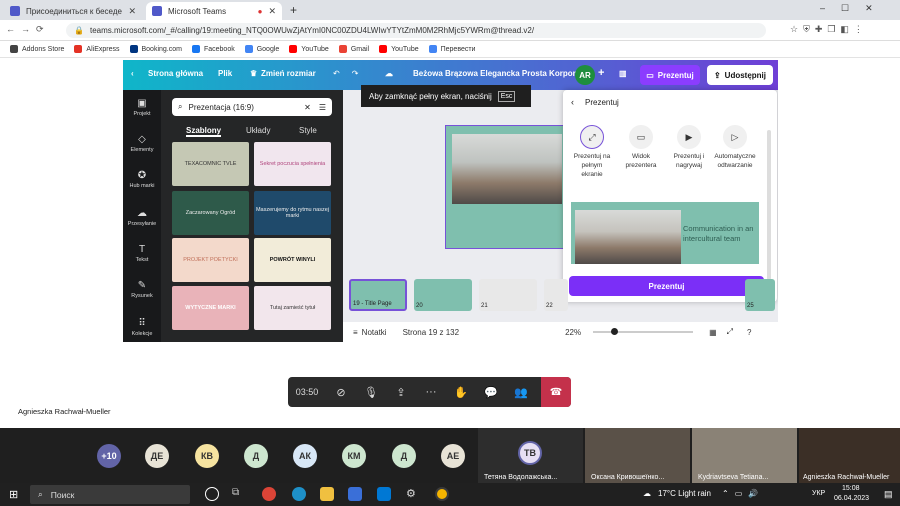  What do you see at coordinates (684, 493) in the screenshot?
I see `weather-widget: 17°C Light rain` at bounding box center [684, 493].